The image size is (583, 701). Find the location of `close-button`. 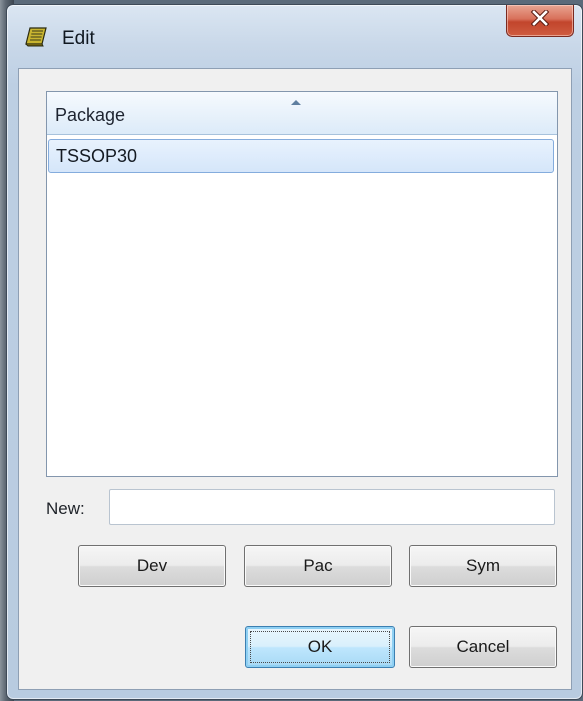

close-button is located at coordinates (540, 21).